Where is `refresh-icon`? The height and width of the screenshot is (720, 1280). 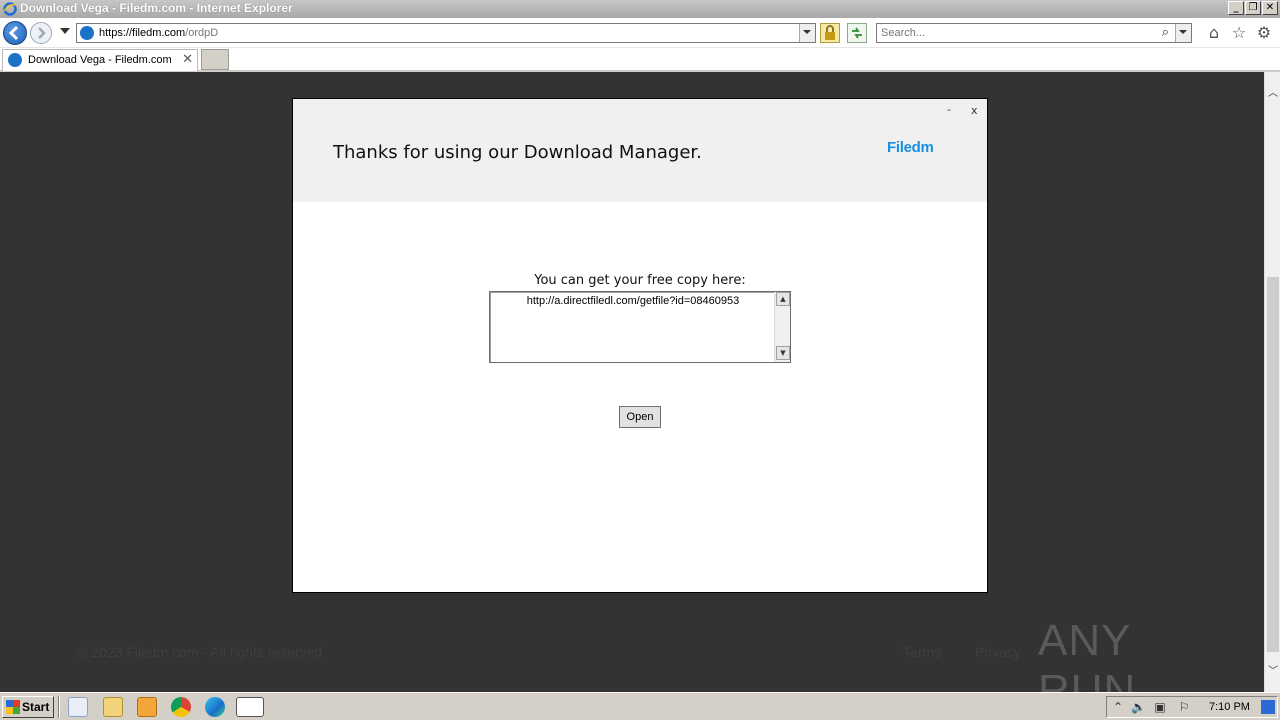
refresh-icon is located at coordinates (857, 33).